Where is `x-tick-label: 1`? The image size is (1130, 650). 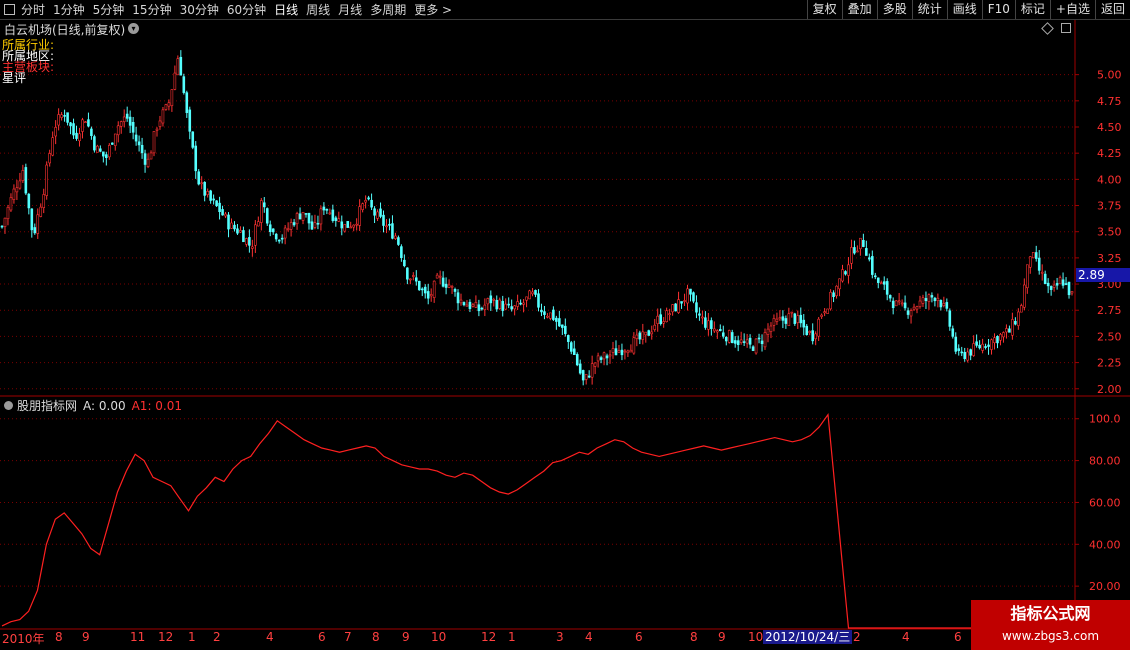
x-tick-label: 1 is located at coordinates (192, 637).